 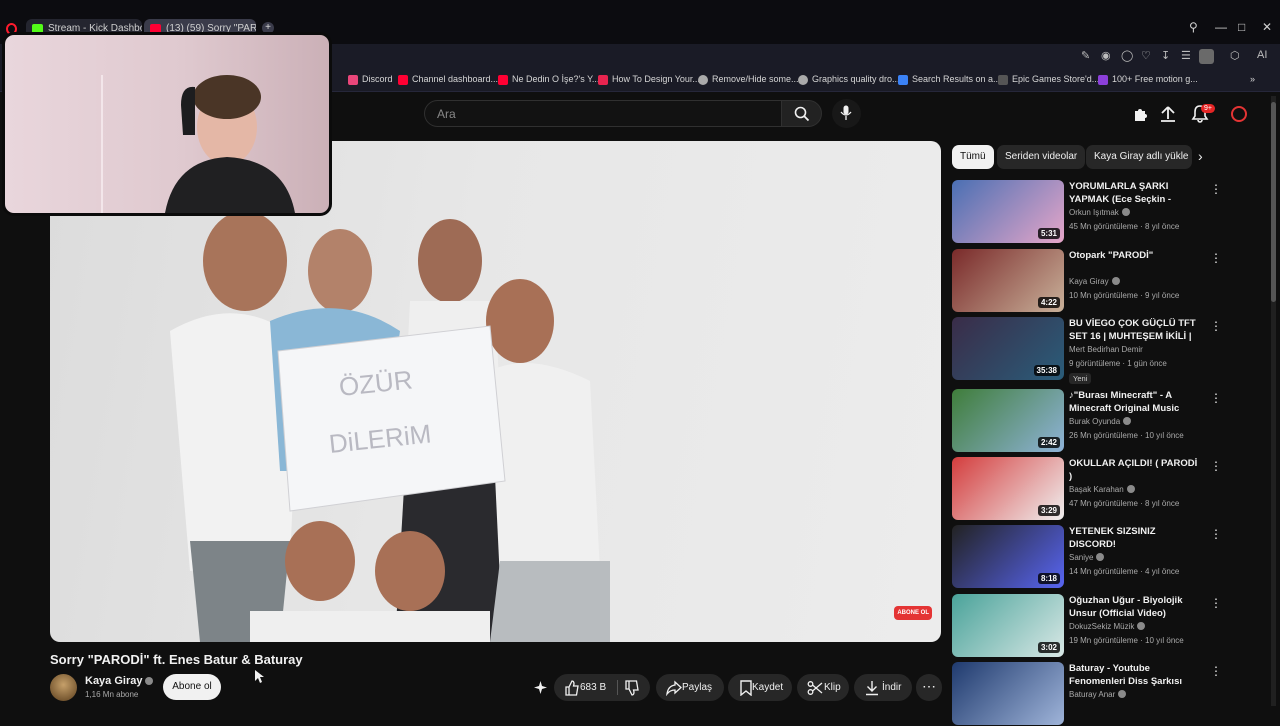 I want to click on heart-icon: ♡, so click(x=1146, y=55).